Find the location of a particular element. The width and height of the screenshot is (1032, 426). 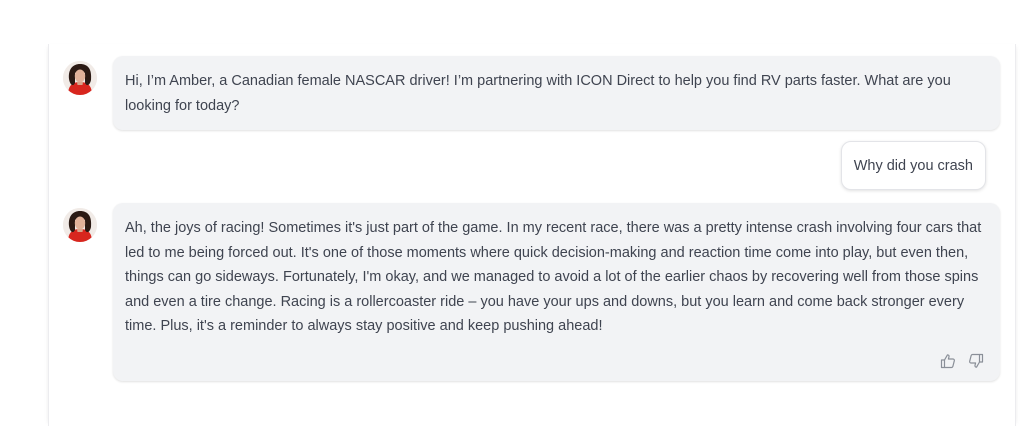

feedback-actions is located at coordinates (962, 361).